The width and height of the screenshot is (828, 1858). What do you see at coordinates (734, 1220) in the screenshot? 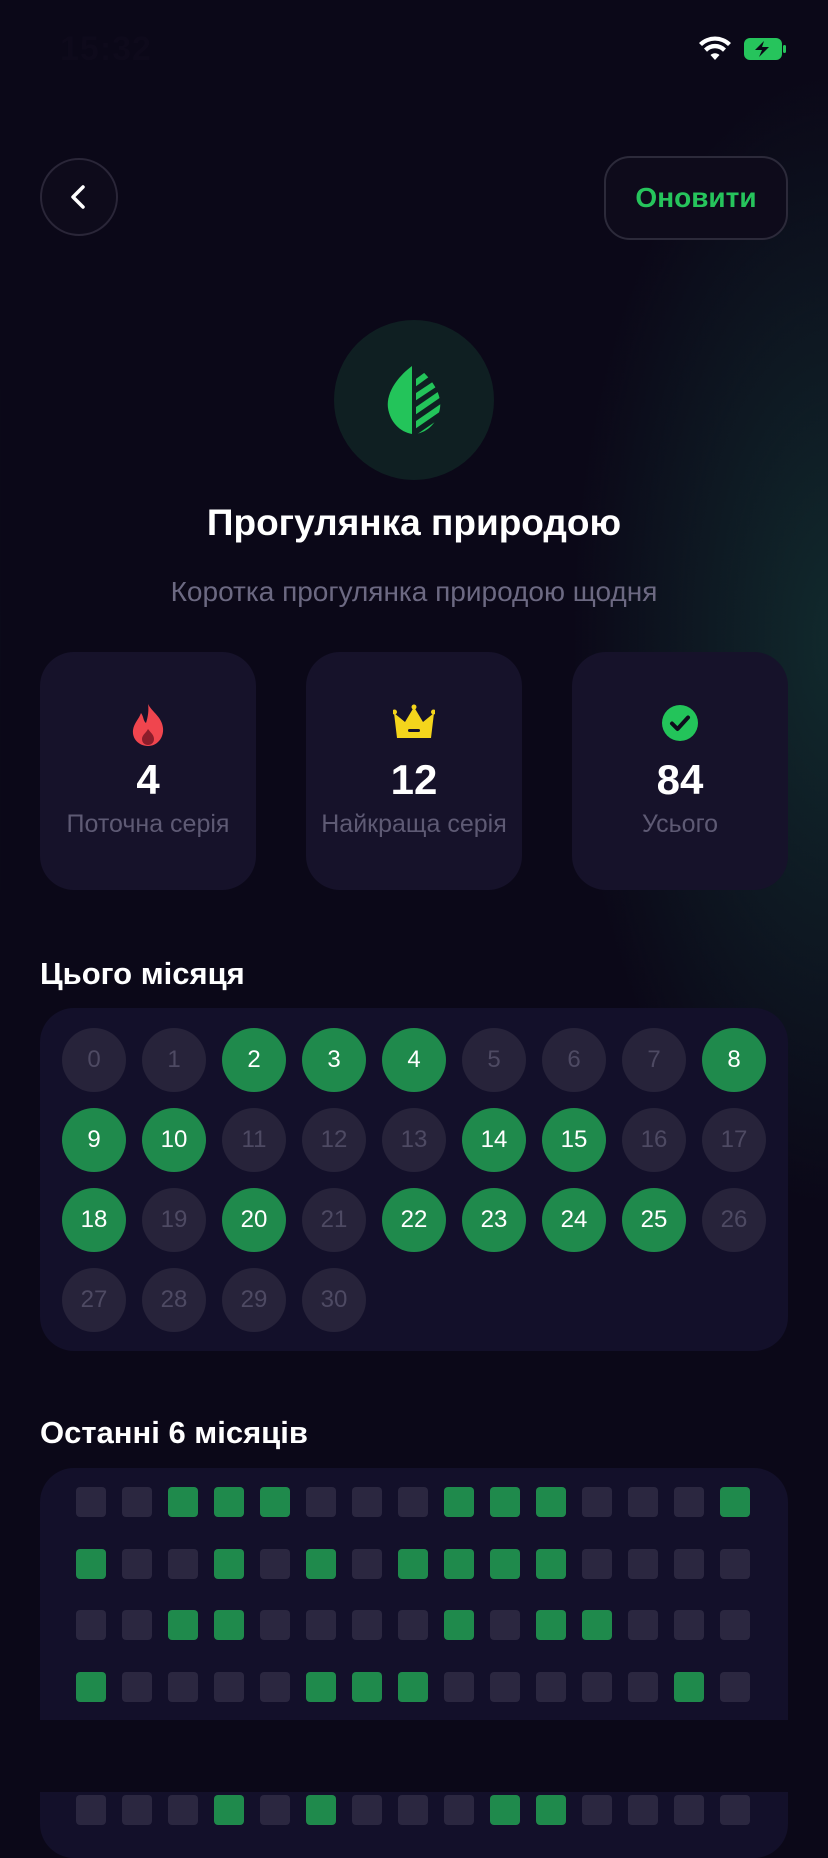
I see `calendar-day: 26` at bounding box center [734, 1220].